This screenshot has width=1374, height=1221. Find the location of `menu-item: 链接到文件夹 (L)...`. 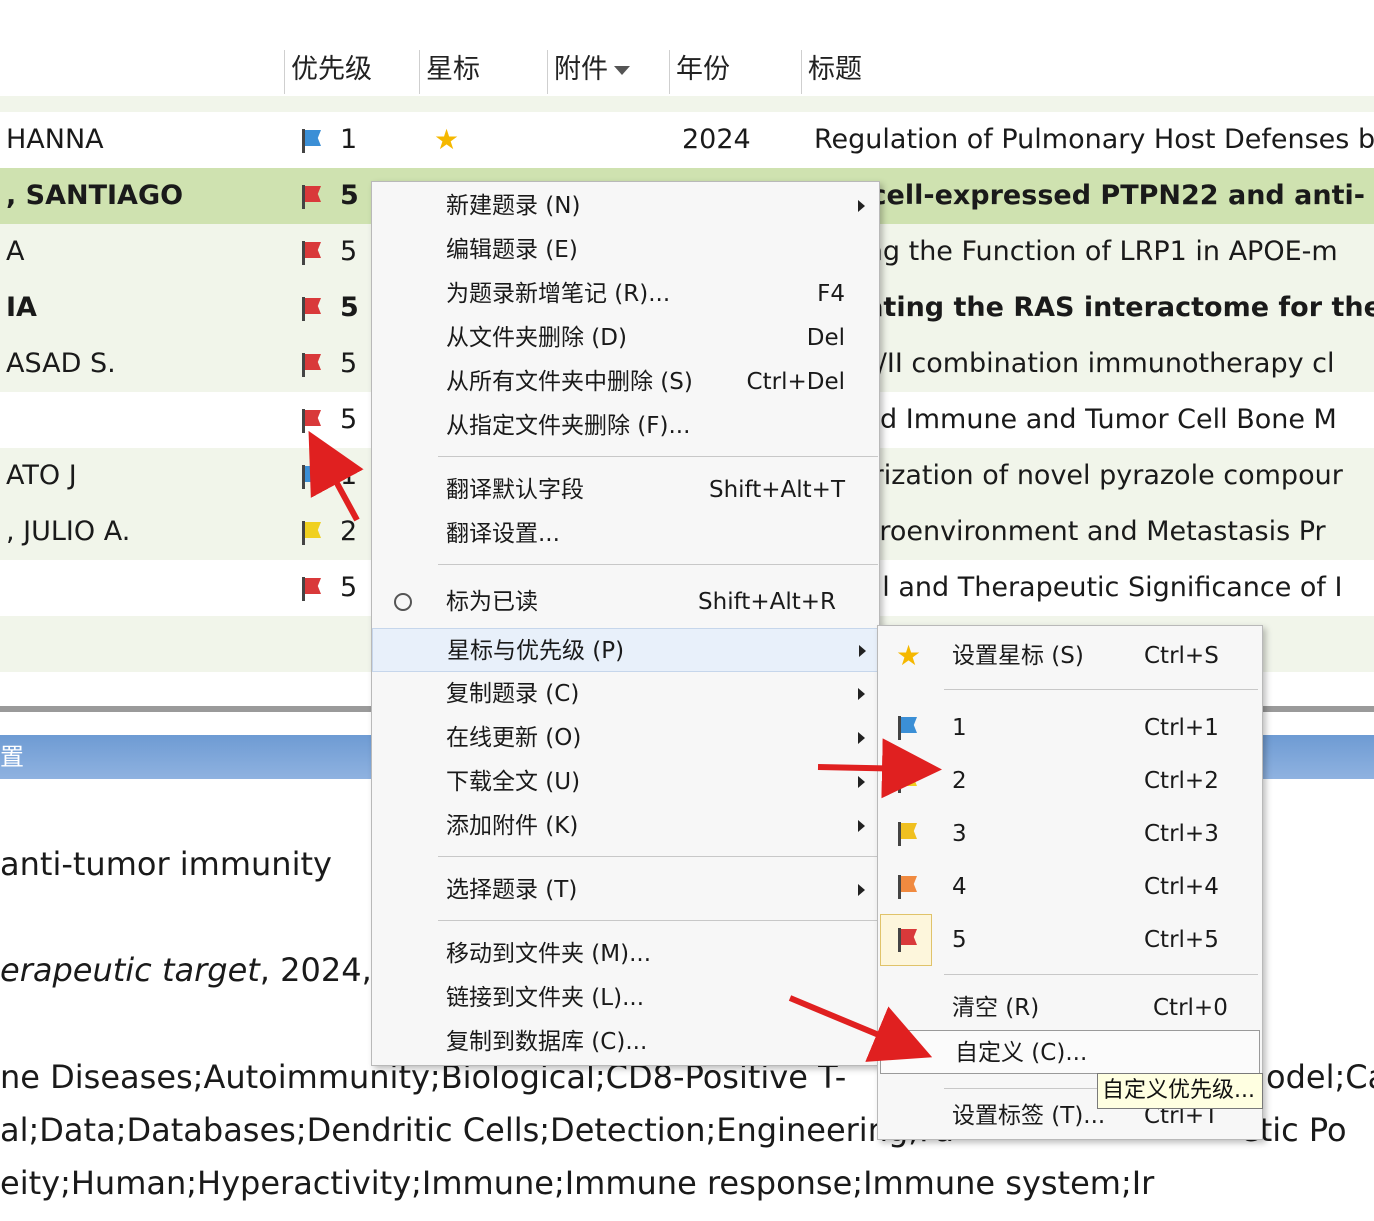

menu-item: 链接到文件夹 (L)... is located at coordinates (625, 998).